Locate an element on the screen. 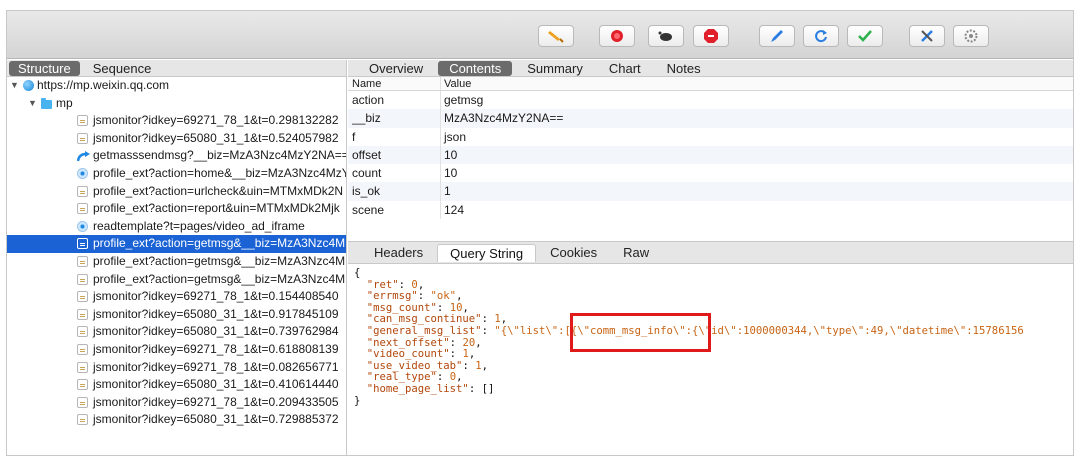 The width and height of the screenshot is (1080, 471). tree-request-item: jsmonitor?idkey=69271_78_1&t=0.082656771 is located at coordinates (176, 368).